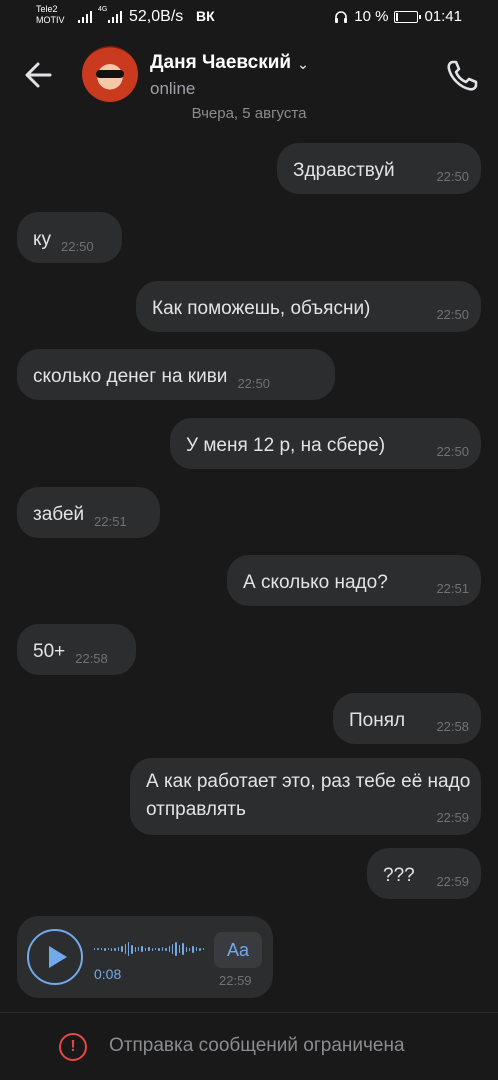 The width and height of the screenshot is (498, 1080). I want to click on message-outgoing: ??? 22:59, so click(424, 873).